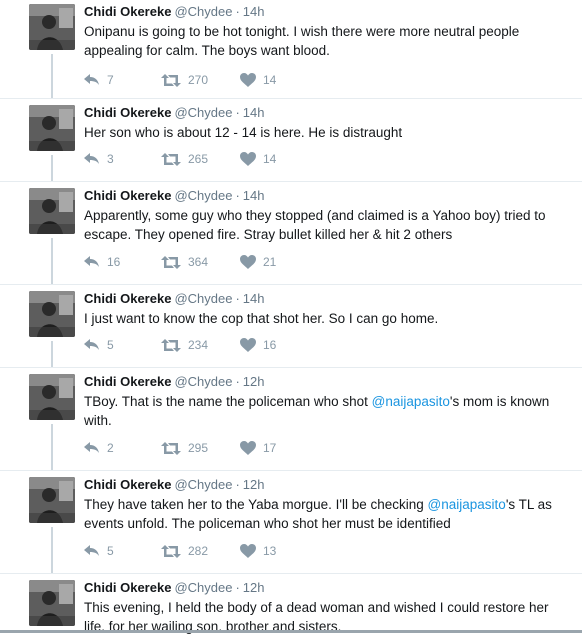 This screenshot has height=640, width=582. Describe the element at coordinates (258, 345) in the screenshot. I see `like-button: 16` at that location.